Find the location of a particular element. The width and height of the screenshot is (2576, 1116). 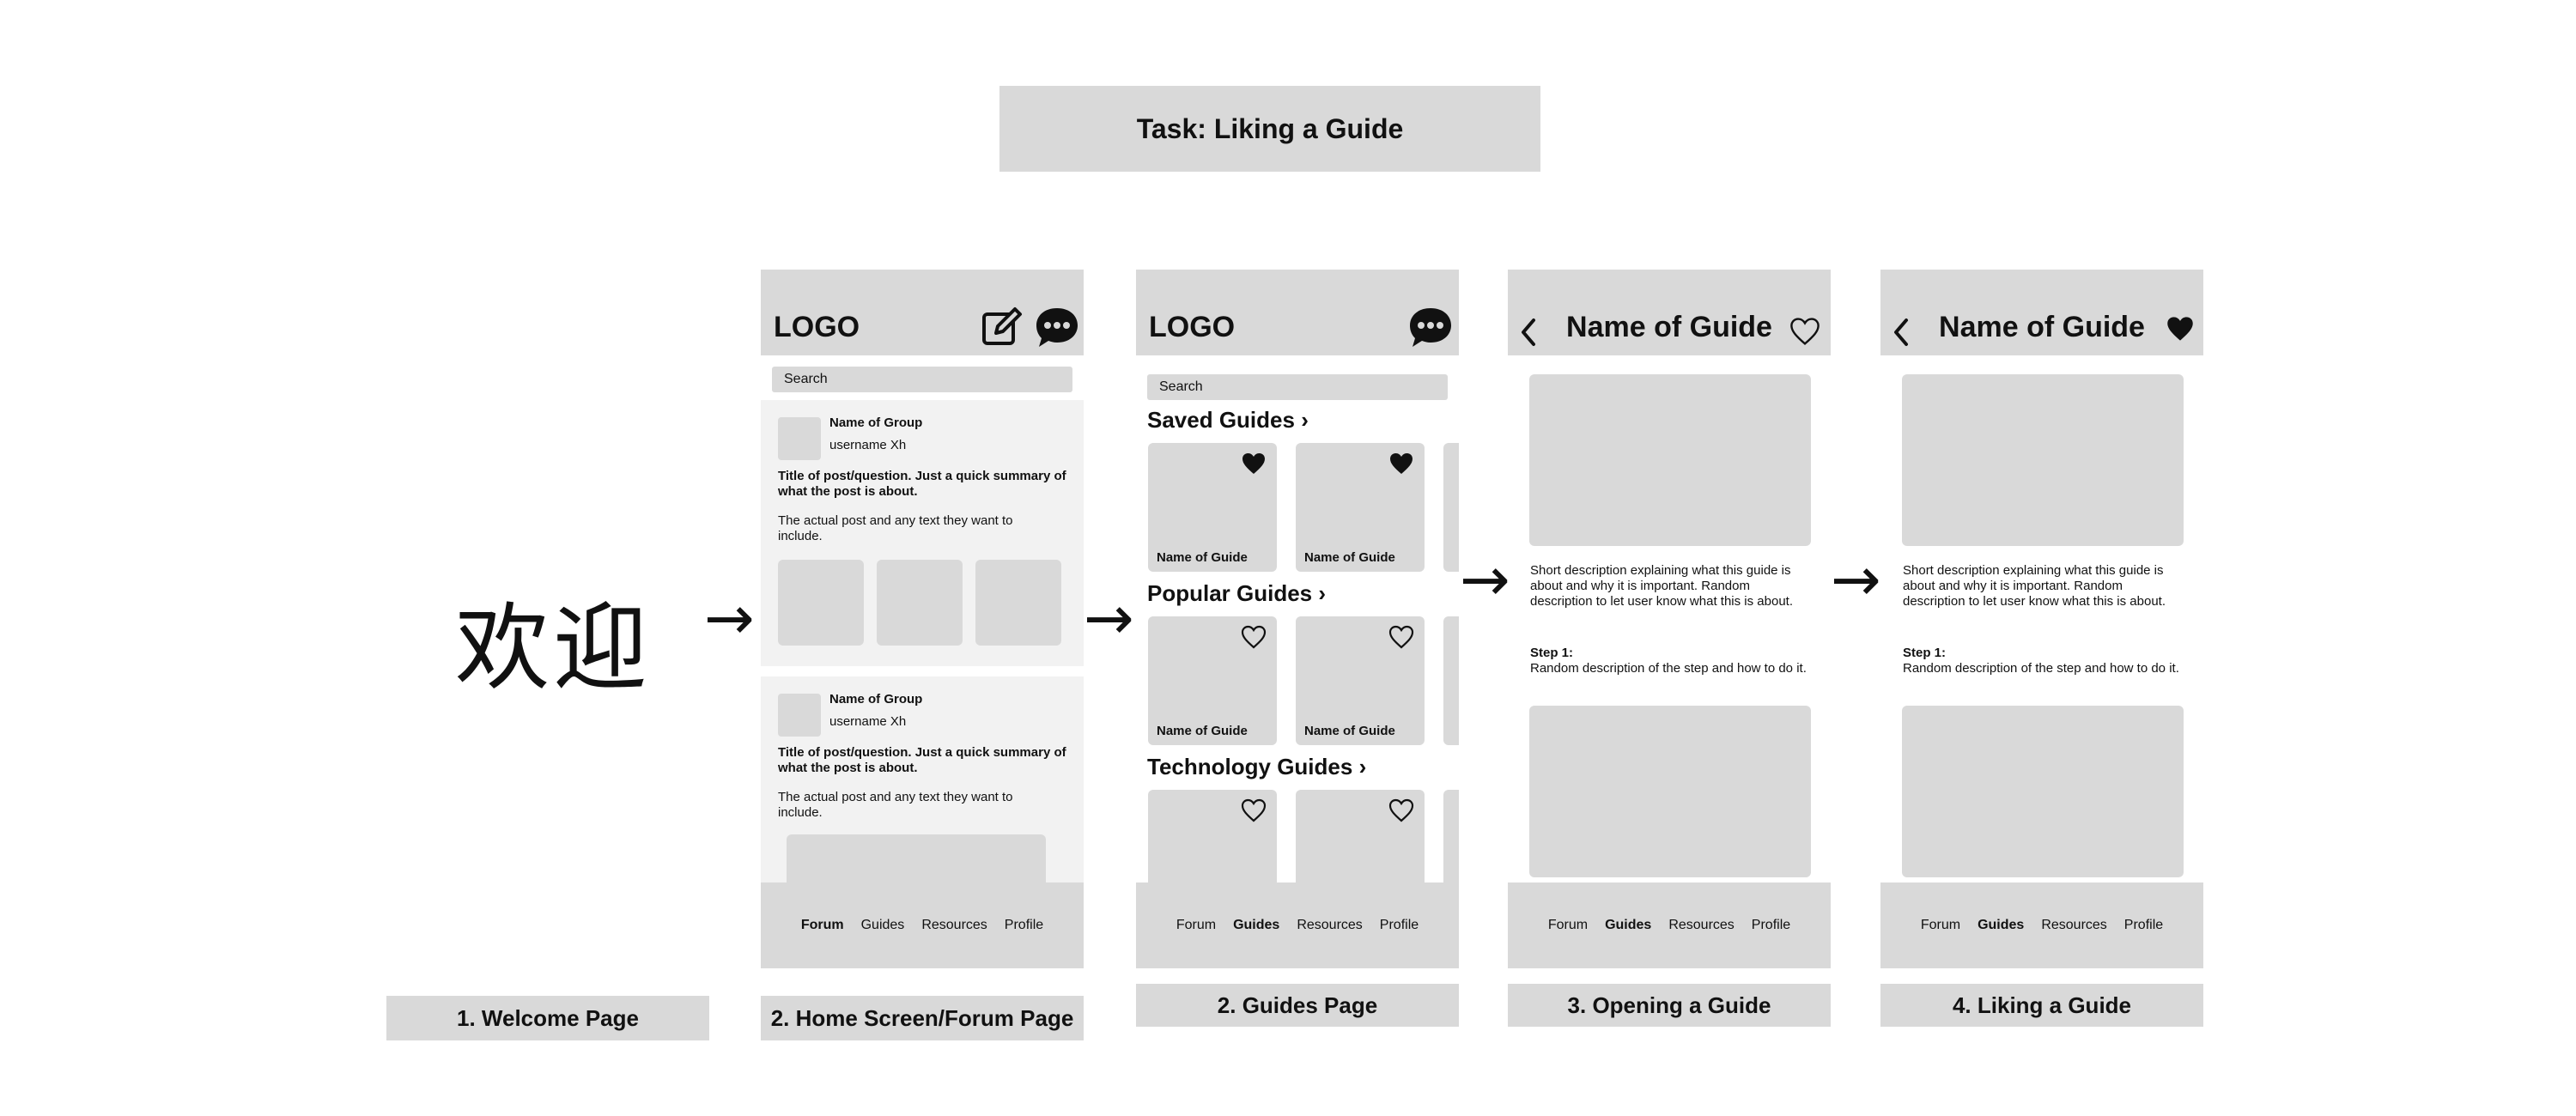

task-title: Task: Liking a Guide is located at coordinates (1269, 129).